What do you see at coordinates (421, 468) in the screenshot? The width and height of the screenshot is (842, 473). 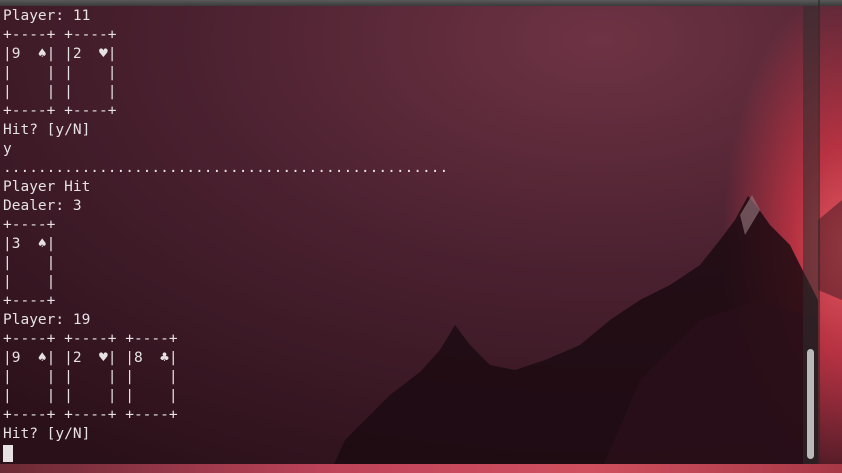 I see `desktop-bottom-edge` at bounding box center [421, 468].